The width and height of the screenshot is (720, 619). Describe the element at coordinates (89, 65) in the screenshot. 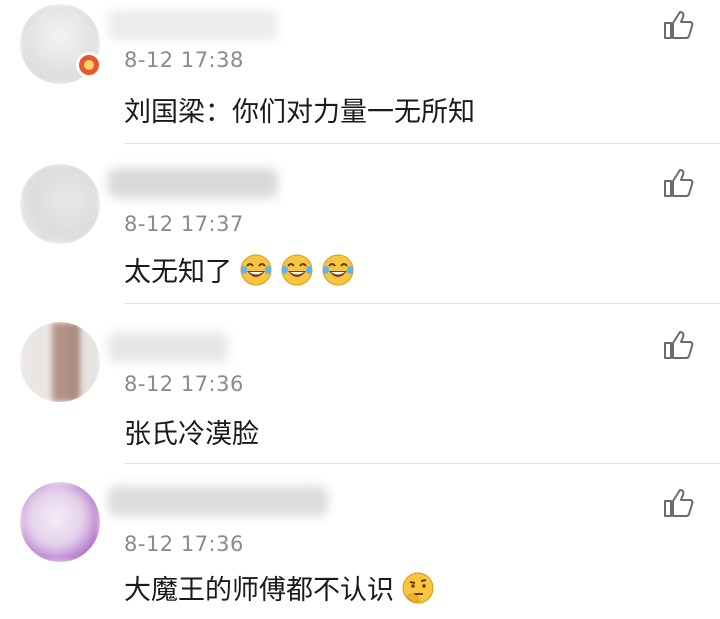

I see `verified-badge-icon` at that location.